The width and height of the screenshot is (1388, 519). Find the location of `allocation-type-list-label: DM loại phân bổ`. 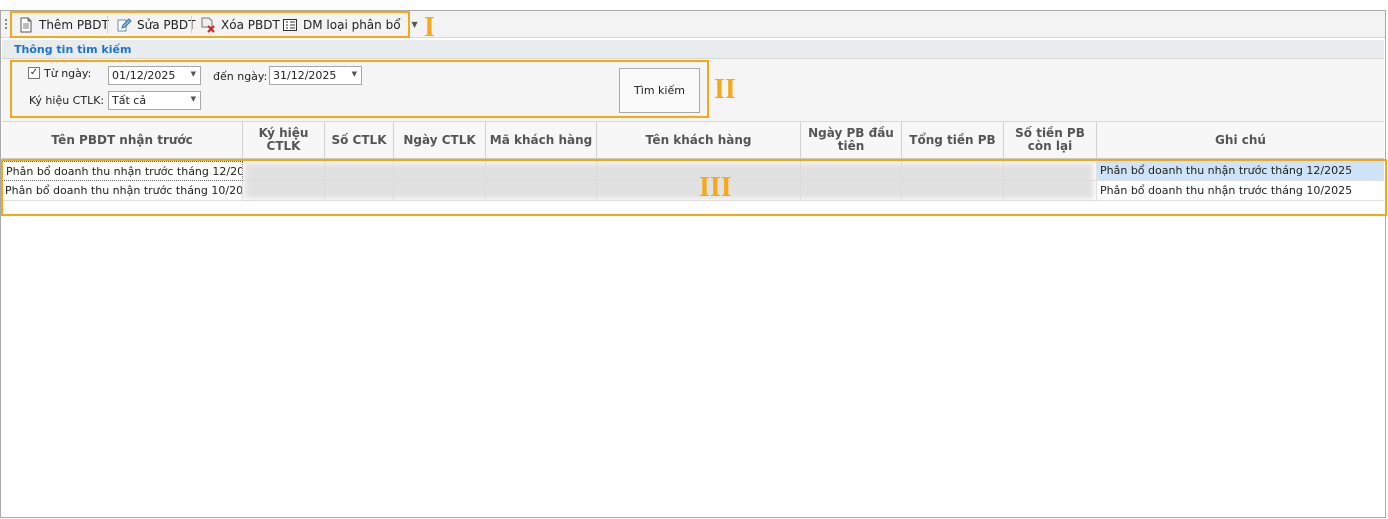

allocation-type-list-label: DM loại phân bổ is located at coordinates (352, 24).